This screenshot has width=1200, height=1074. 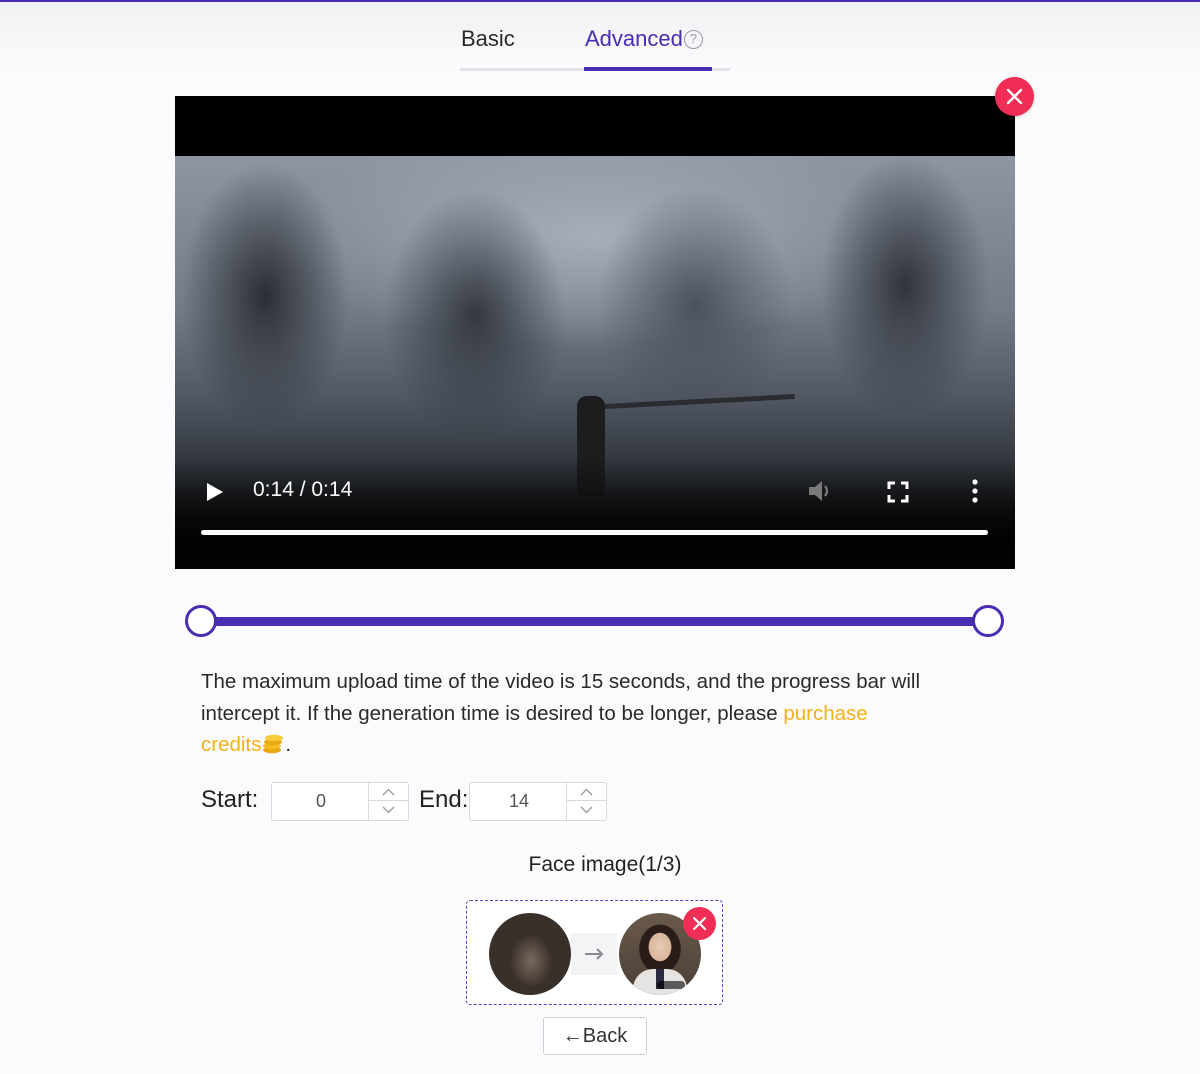 I want to click on play-button, so click(x=215, y=492).